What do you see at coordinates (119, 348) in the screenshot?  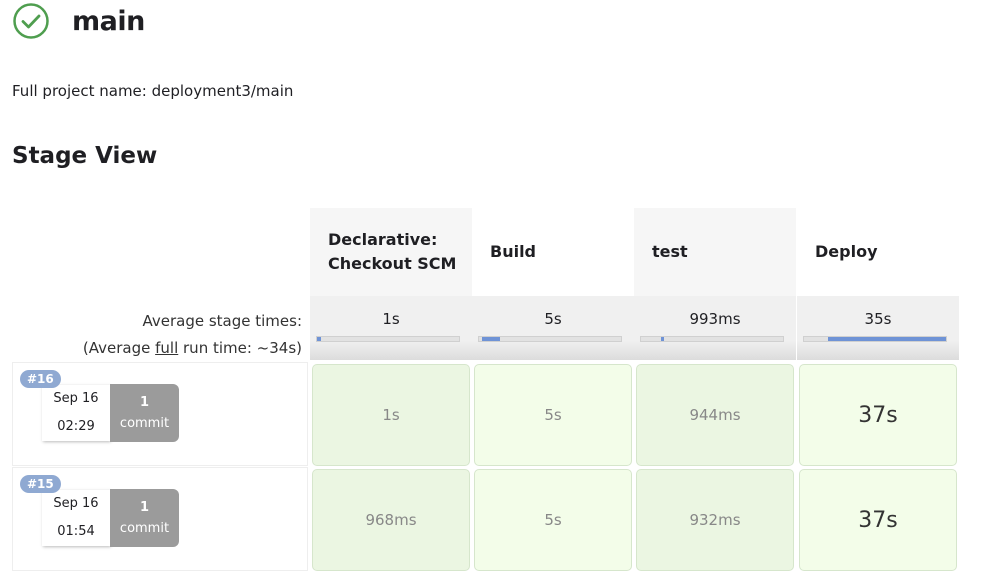 I see `avg-prefix: (Average` at bounding box center [119, 348].